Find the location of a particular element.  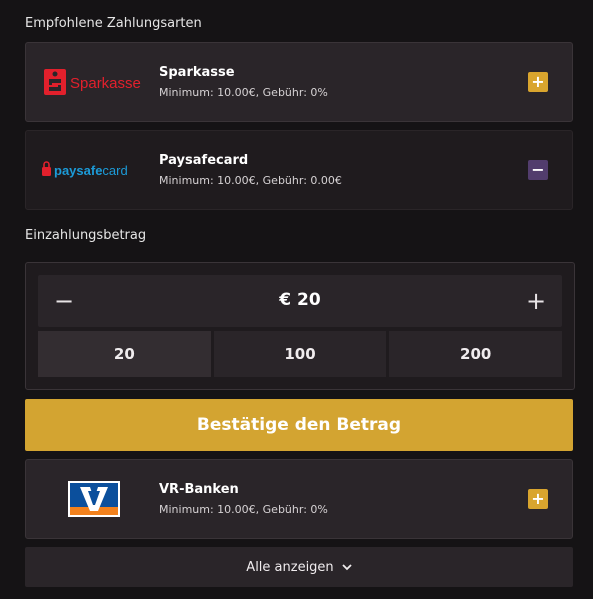

show-all-label: Alle anzeigen is located at coordinates (290, 567).